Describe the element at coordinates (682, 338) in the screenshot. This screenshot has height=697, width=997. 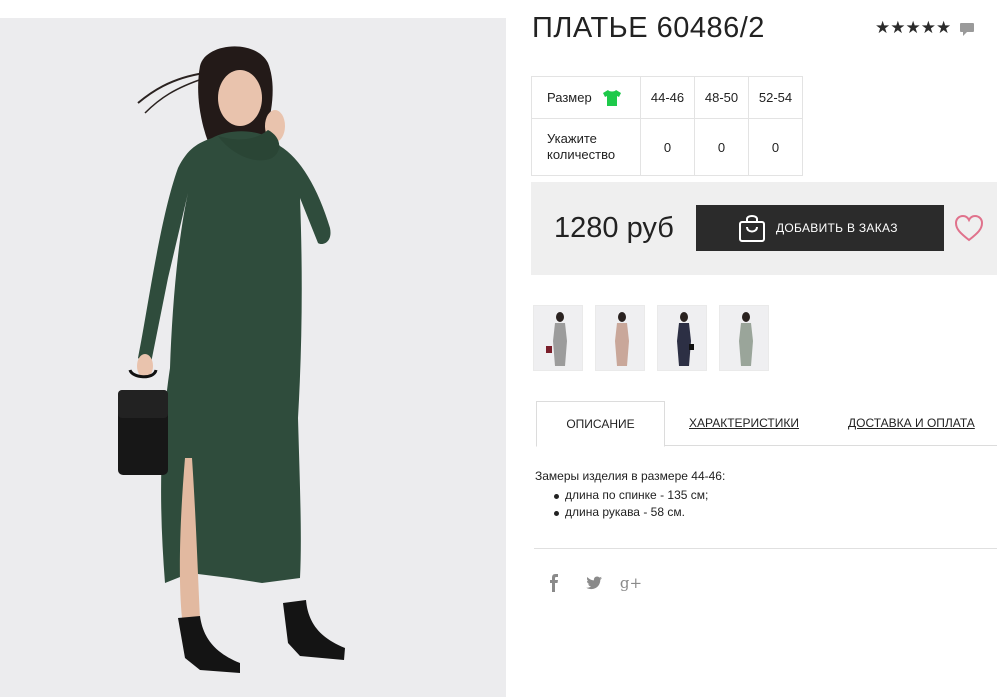
I see `thumbnail-navy` at that location.